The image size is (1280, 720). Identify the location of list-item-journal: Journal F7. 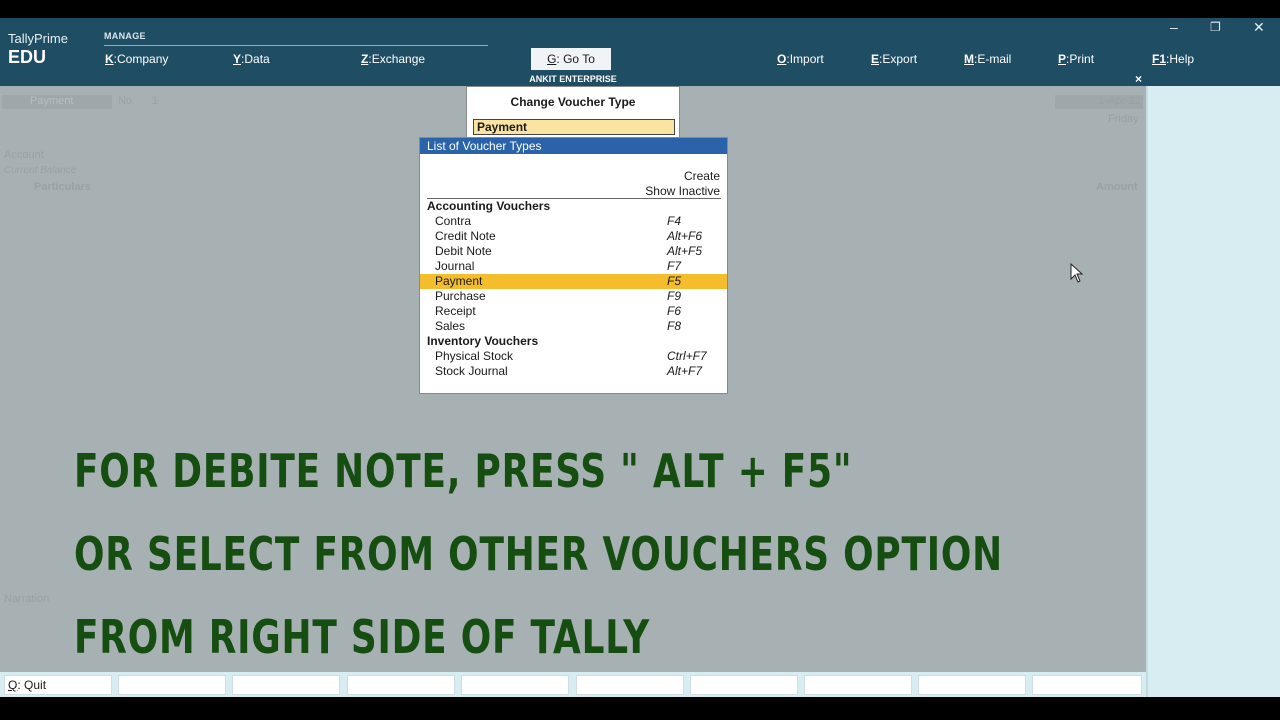
(573, 266).